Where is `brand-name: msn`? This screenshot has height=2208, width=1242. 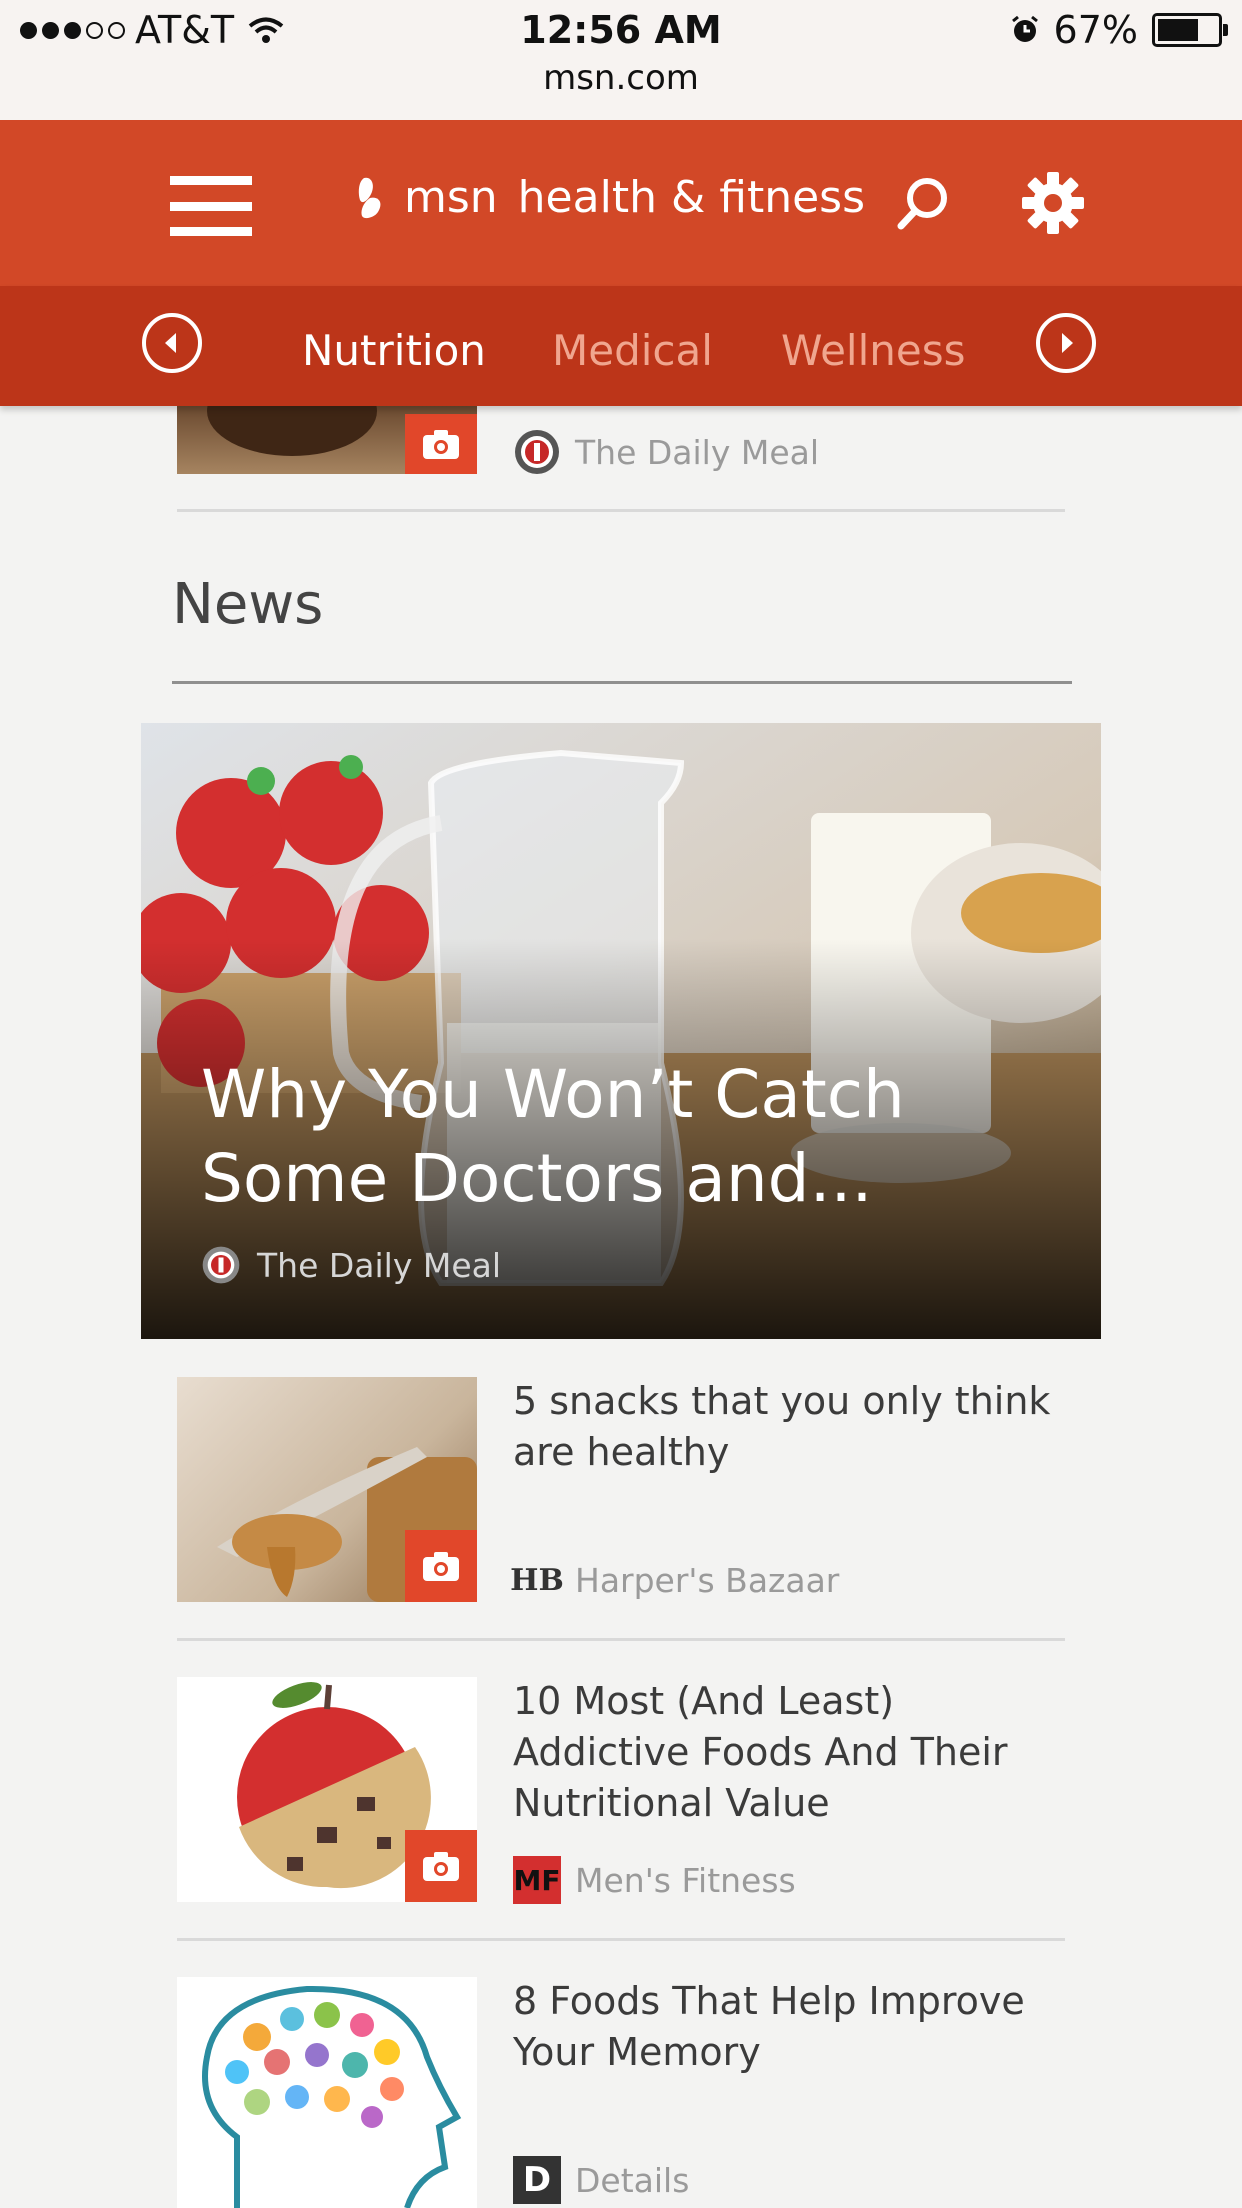 brand-name: msn is located at coordinates (451, 197).